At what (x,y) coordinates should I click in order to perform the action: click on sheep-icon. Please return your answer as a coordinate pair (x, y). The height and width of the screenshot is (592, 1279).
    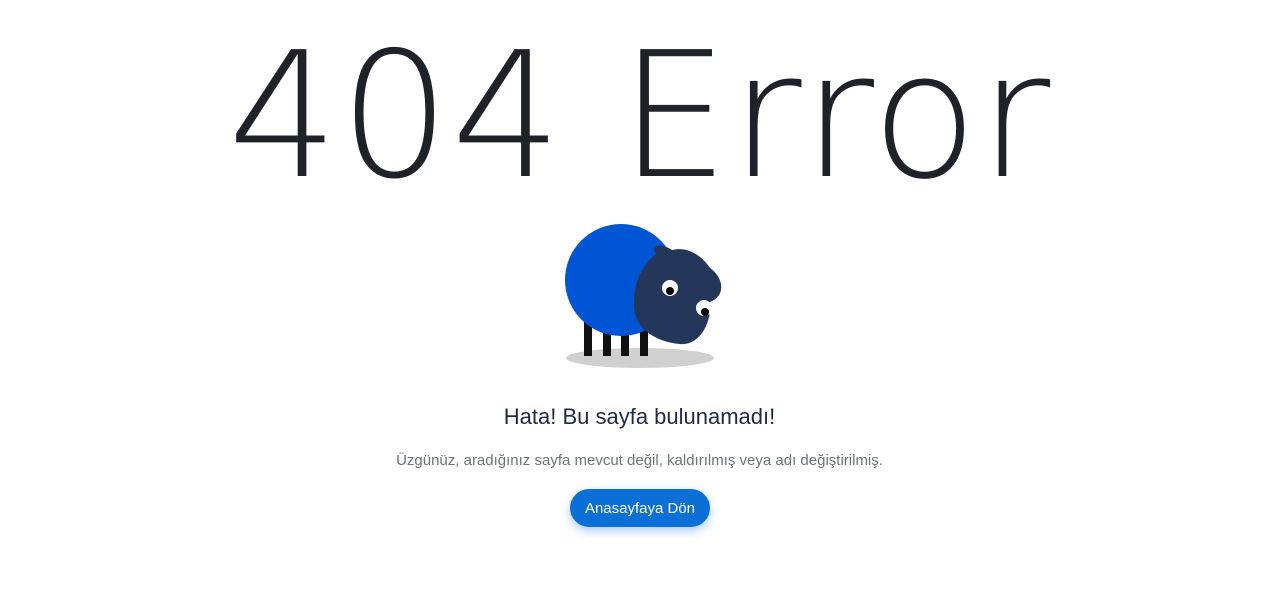
    Looking at the image, I should click on (645, 297).